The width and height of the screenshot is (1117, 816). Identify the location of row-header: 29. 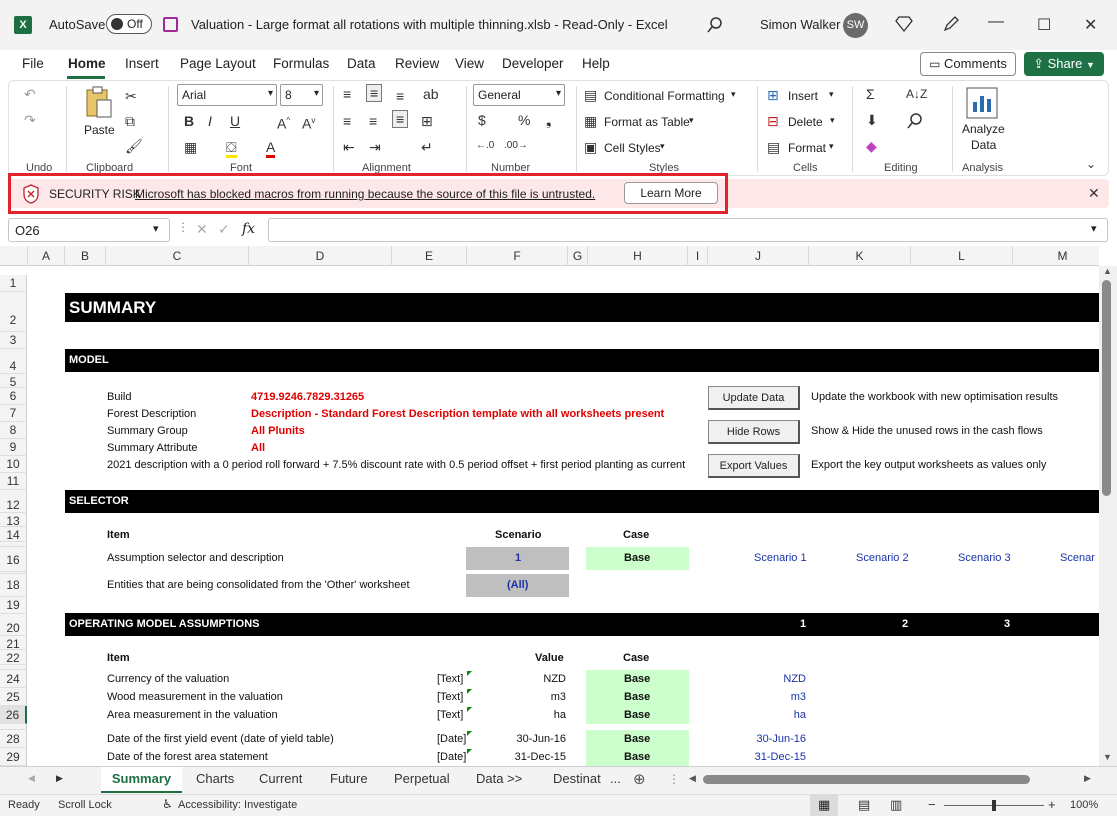
(13, 757).